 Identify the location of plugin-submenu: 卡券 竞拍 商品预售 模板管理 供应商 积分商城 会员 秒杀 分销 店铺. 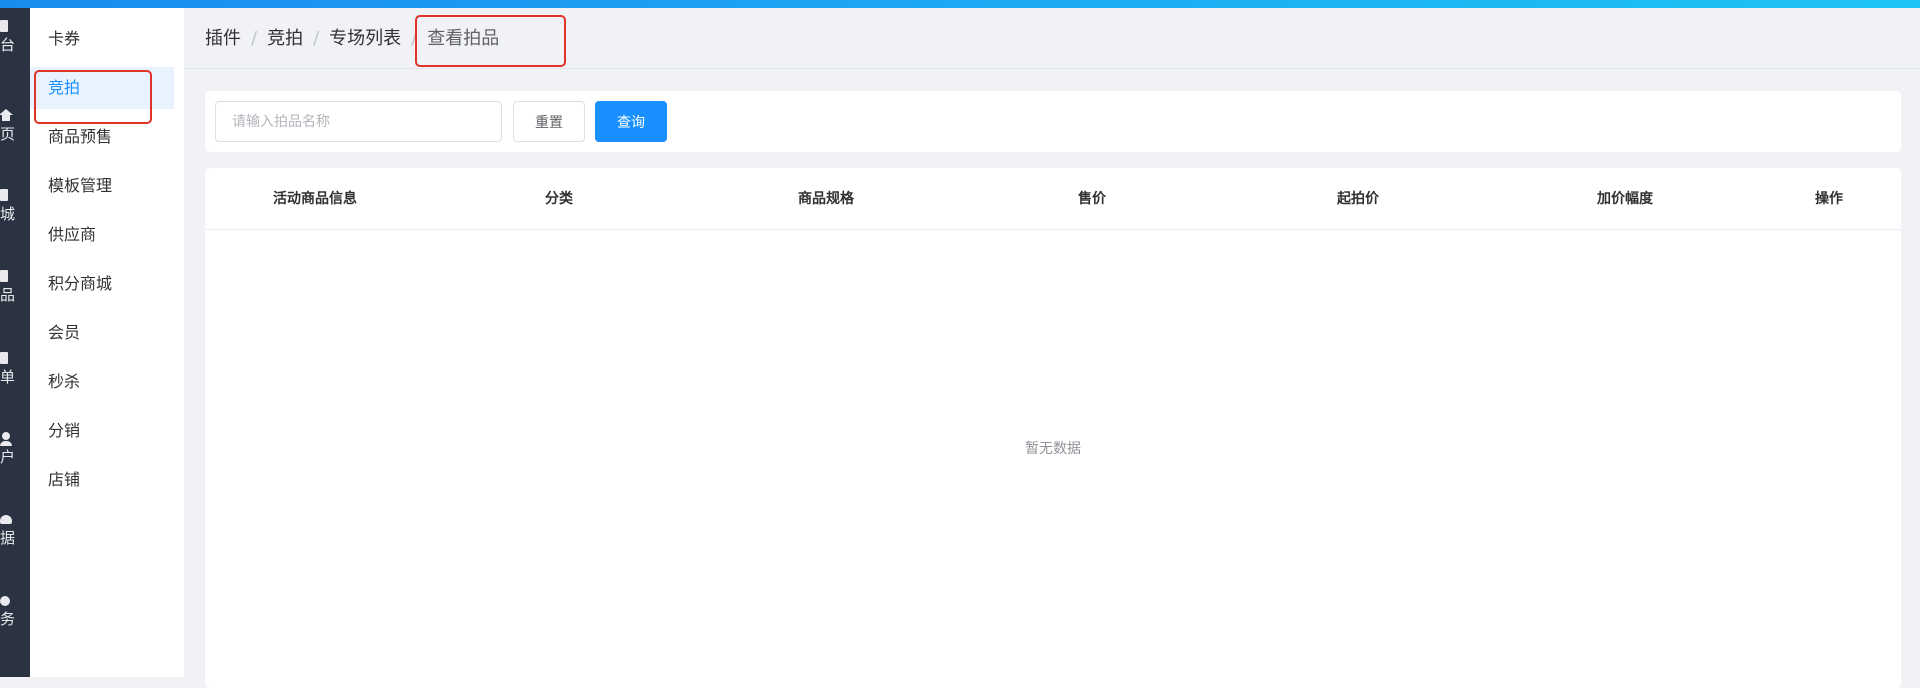
(107, 342).